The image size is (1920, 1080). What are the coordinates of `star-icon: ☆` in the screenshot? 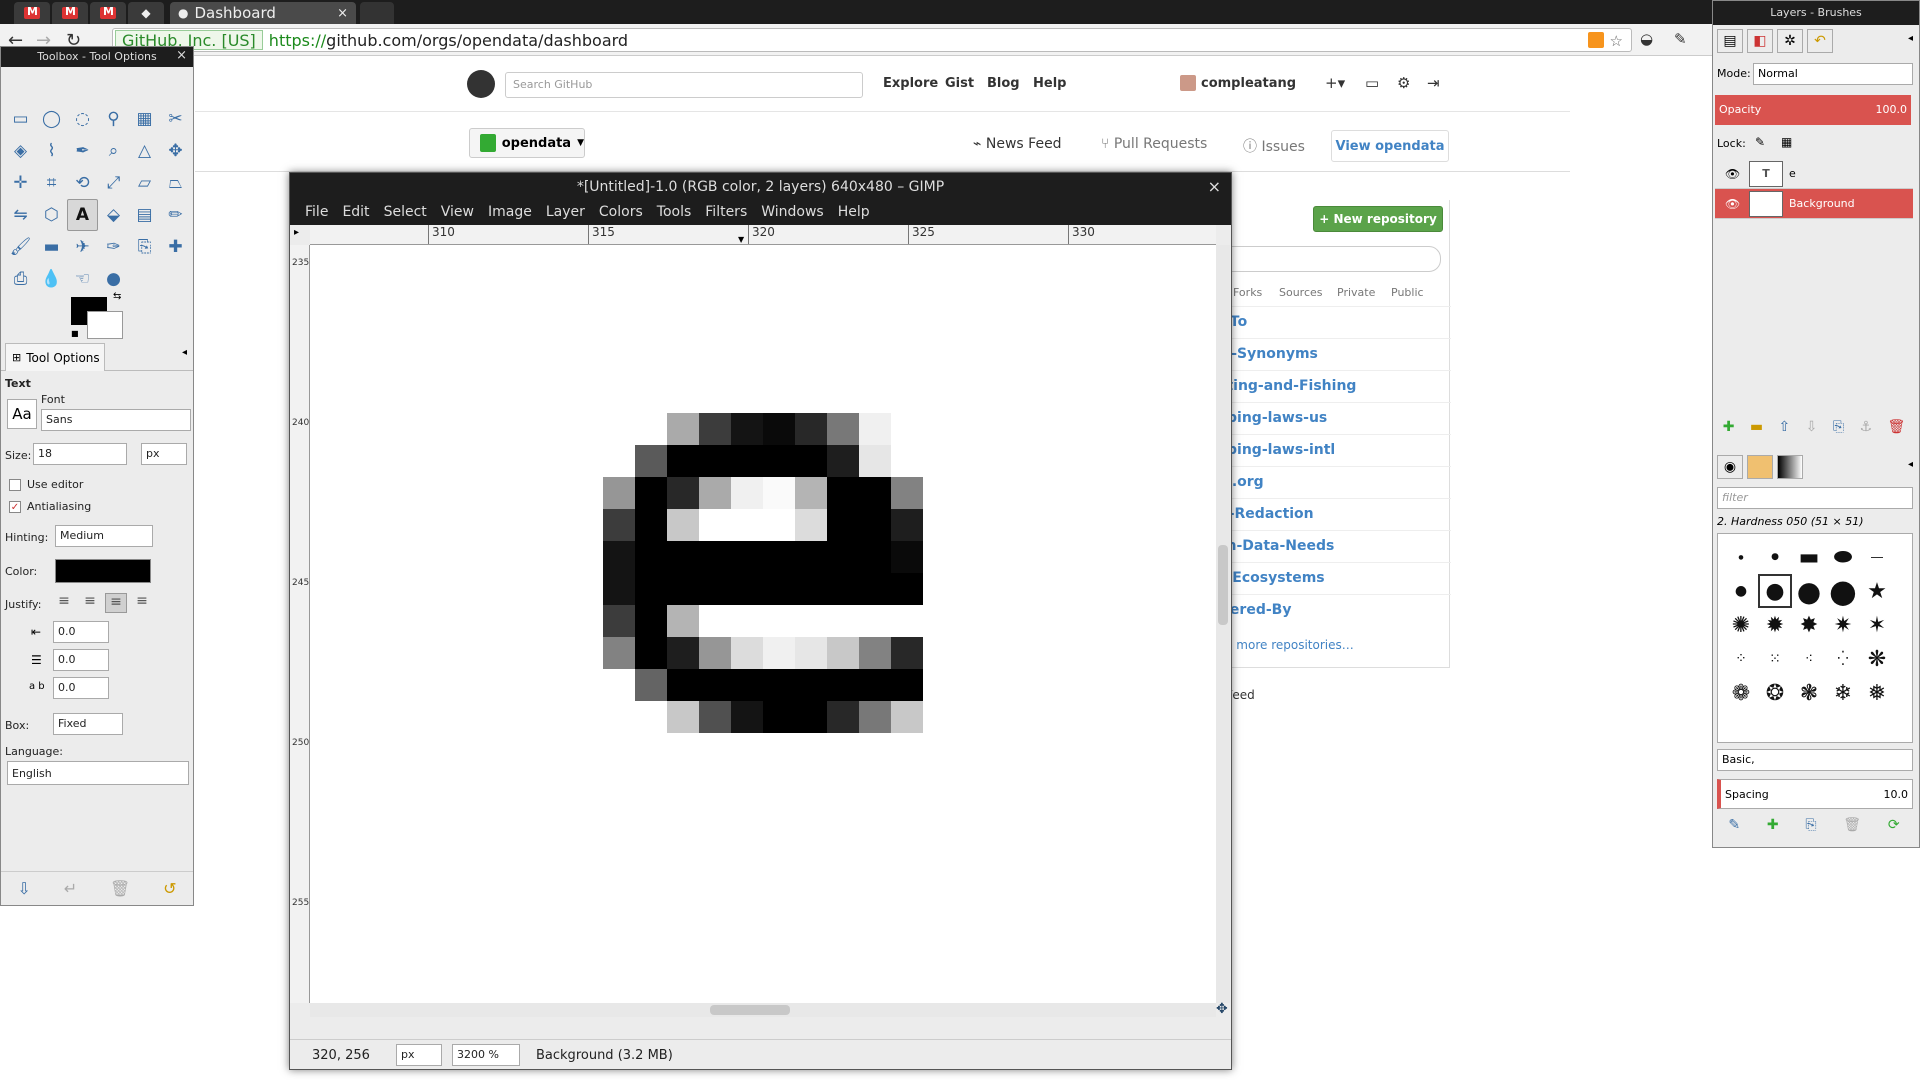 It's located at (1616, 41).